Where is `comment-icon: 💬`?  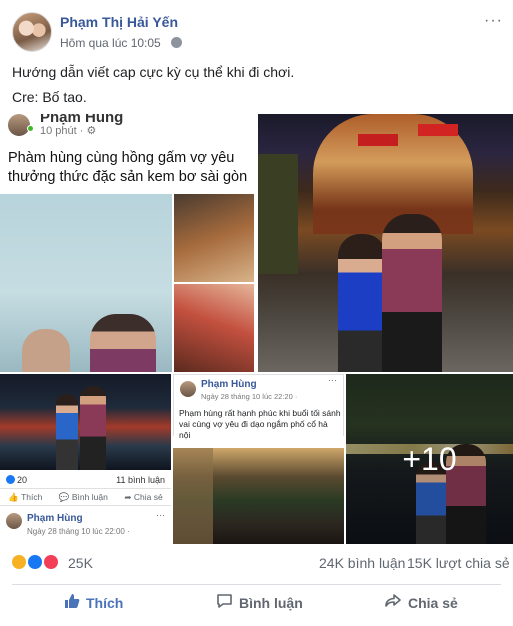 comment-icon: 💬 is located at coordinates (65, 496).